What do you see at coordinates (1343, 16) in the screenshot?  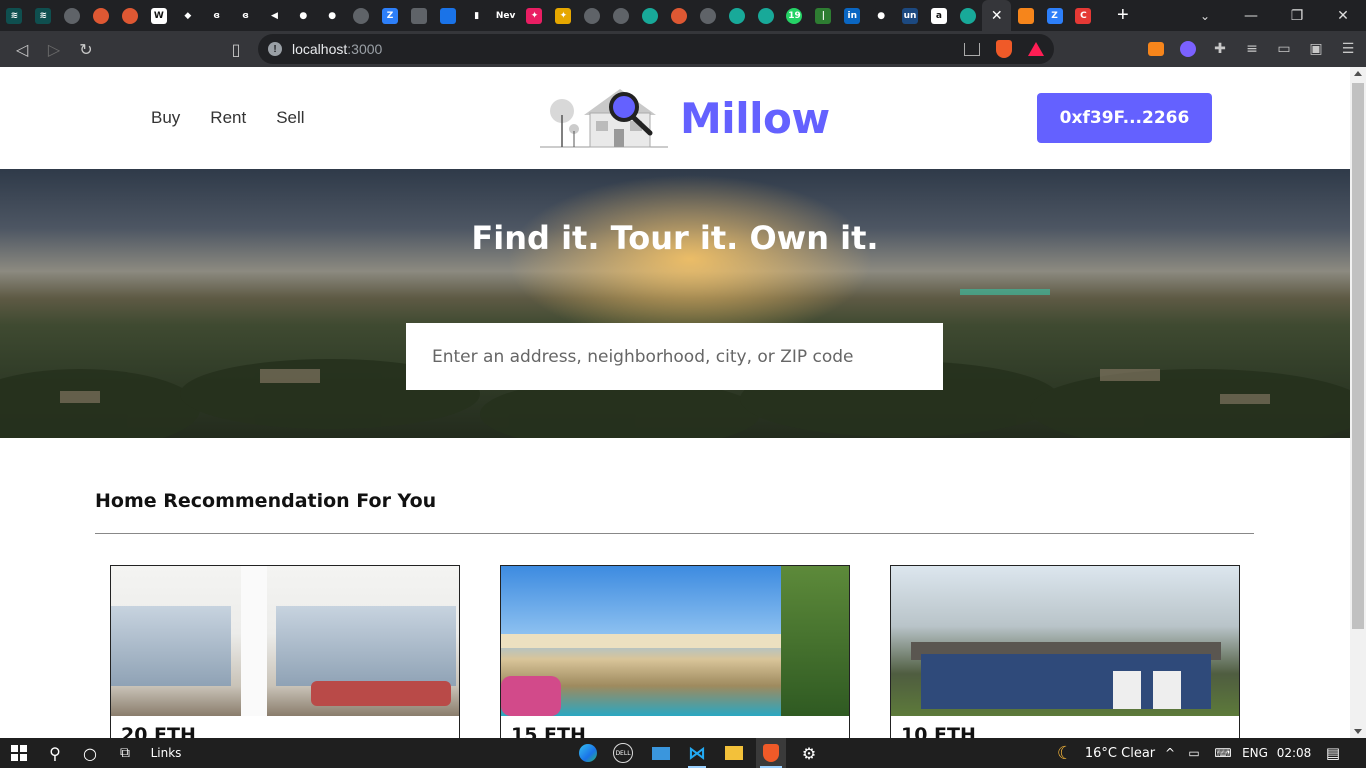 I see `close-window-button: ✕` at bounding box center [1343, 16].